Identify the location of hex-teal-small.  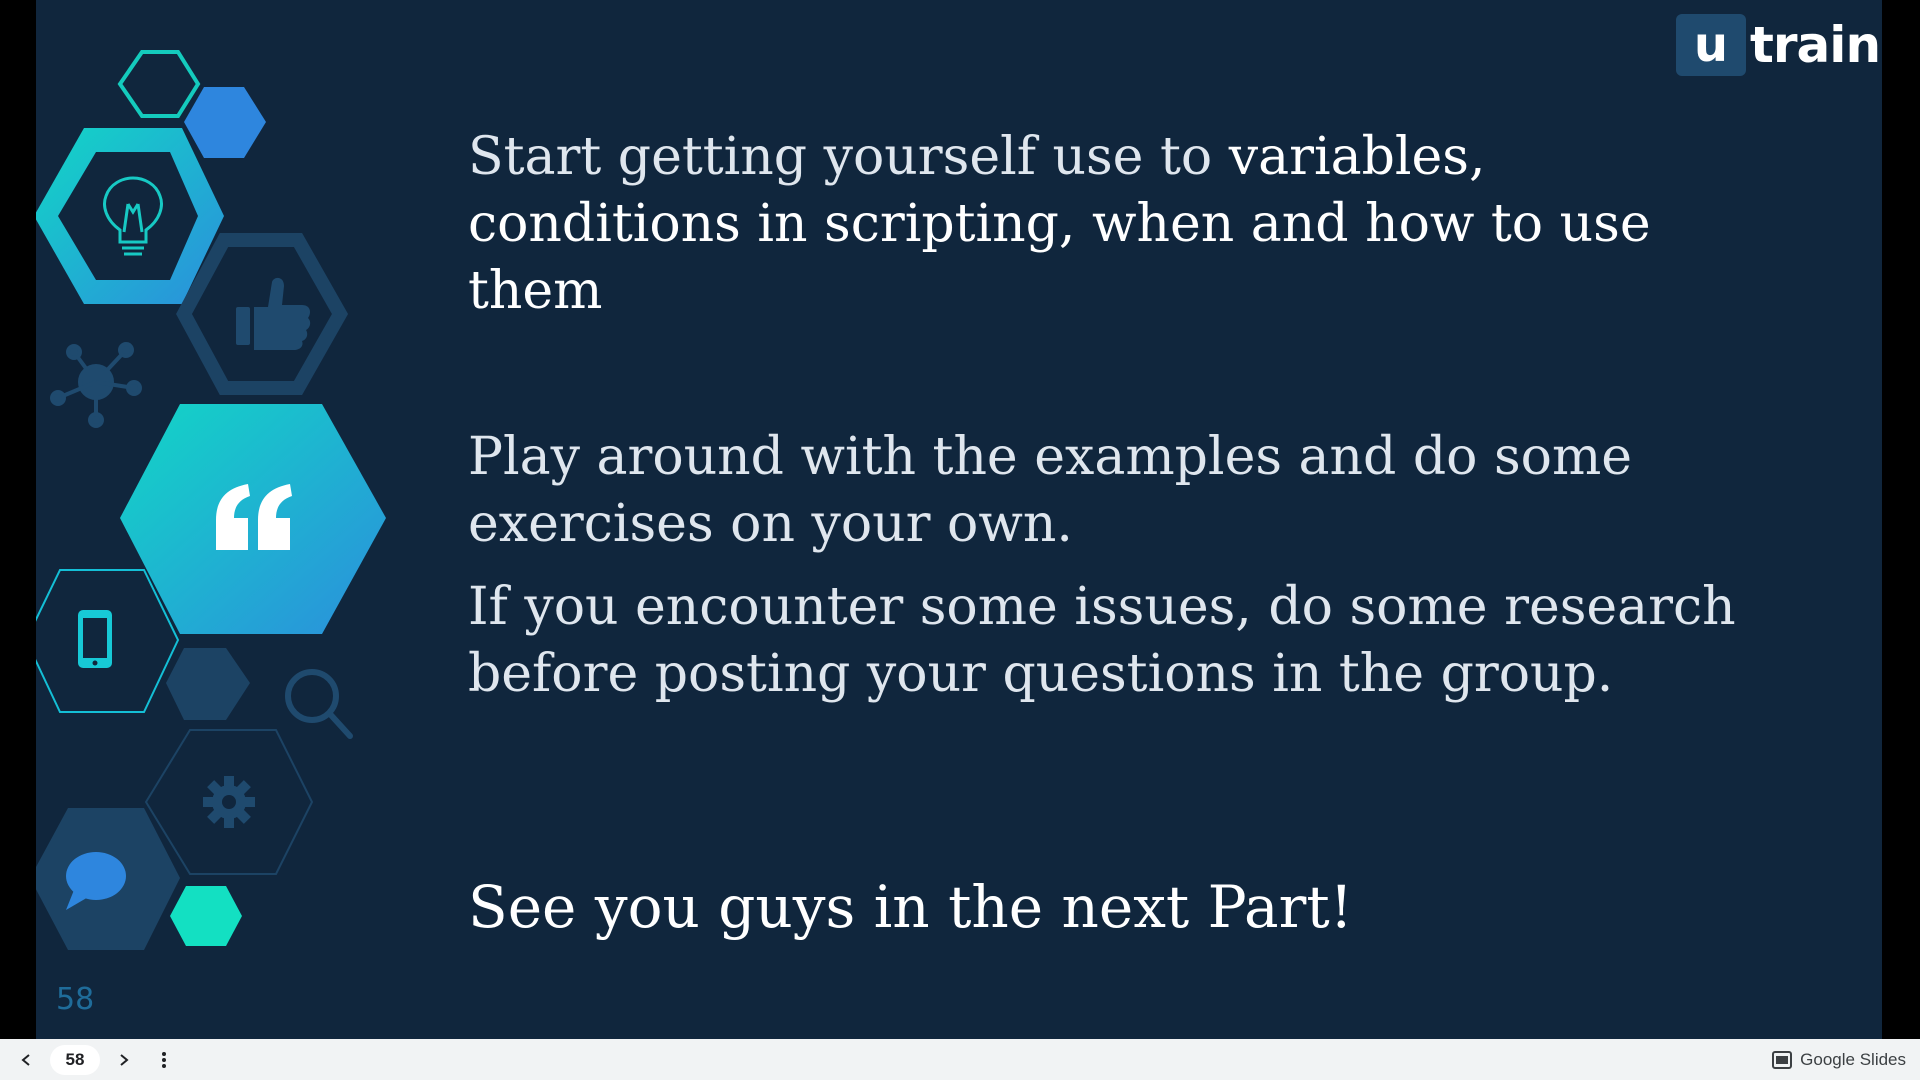
(206, 916).